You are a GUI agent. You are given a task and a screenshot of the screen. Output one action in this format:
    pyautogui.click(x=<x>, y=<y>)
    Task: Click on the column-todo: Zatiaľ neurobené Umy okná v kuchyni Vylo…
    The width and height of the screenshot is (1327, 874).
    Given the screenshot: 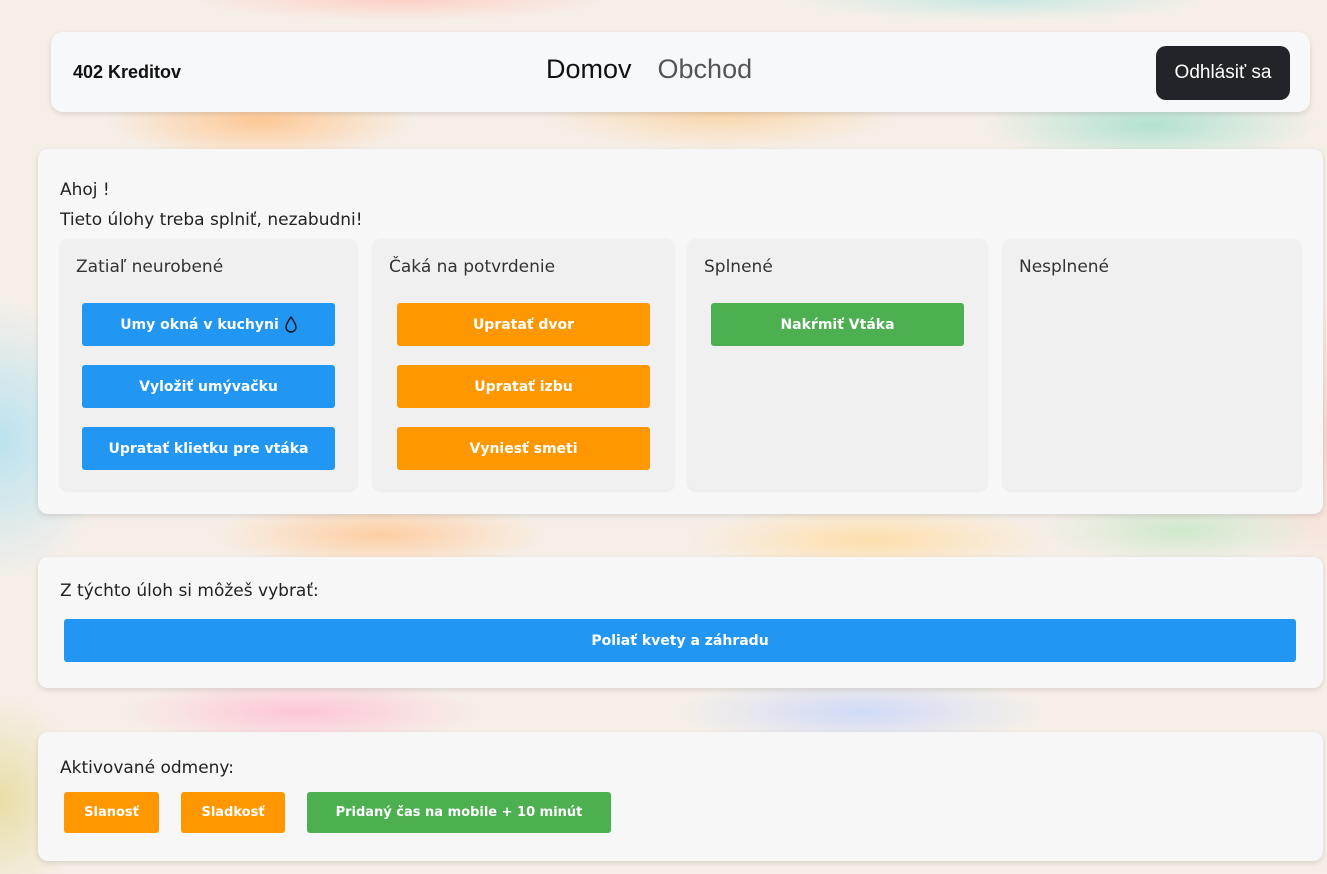 What is the action you would take?
    pyautogui.click(x=208, y=364)
    